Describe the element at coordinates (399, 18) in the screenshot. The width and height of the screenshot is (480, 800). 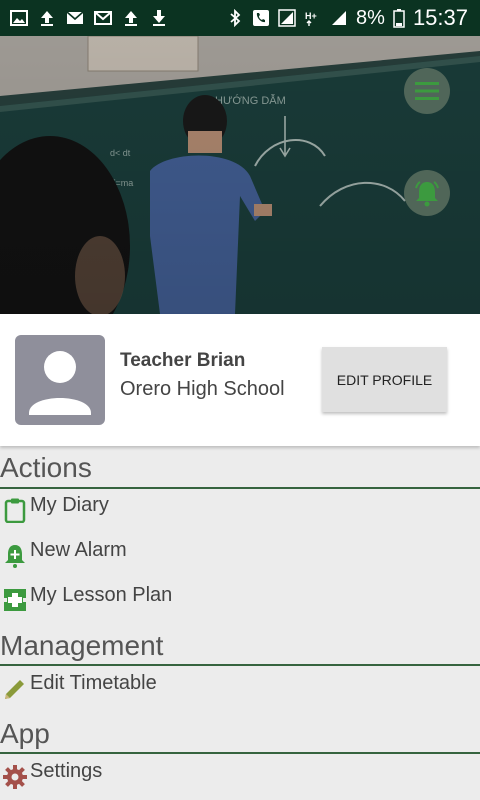
I see `battery-icon` at that location.